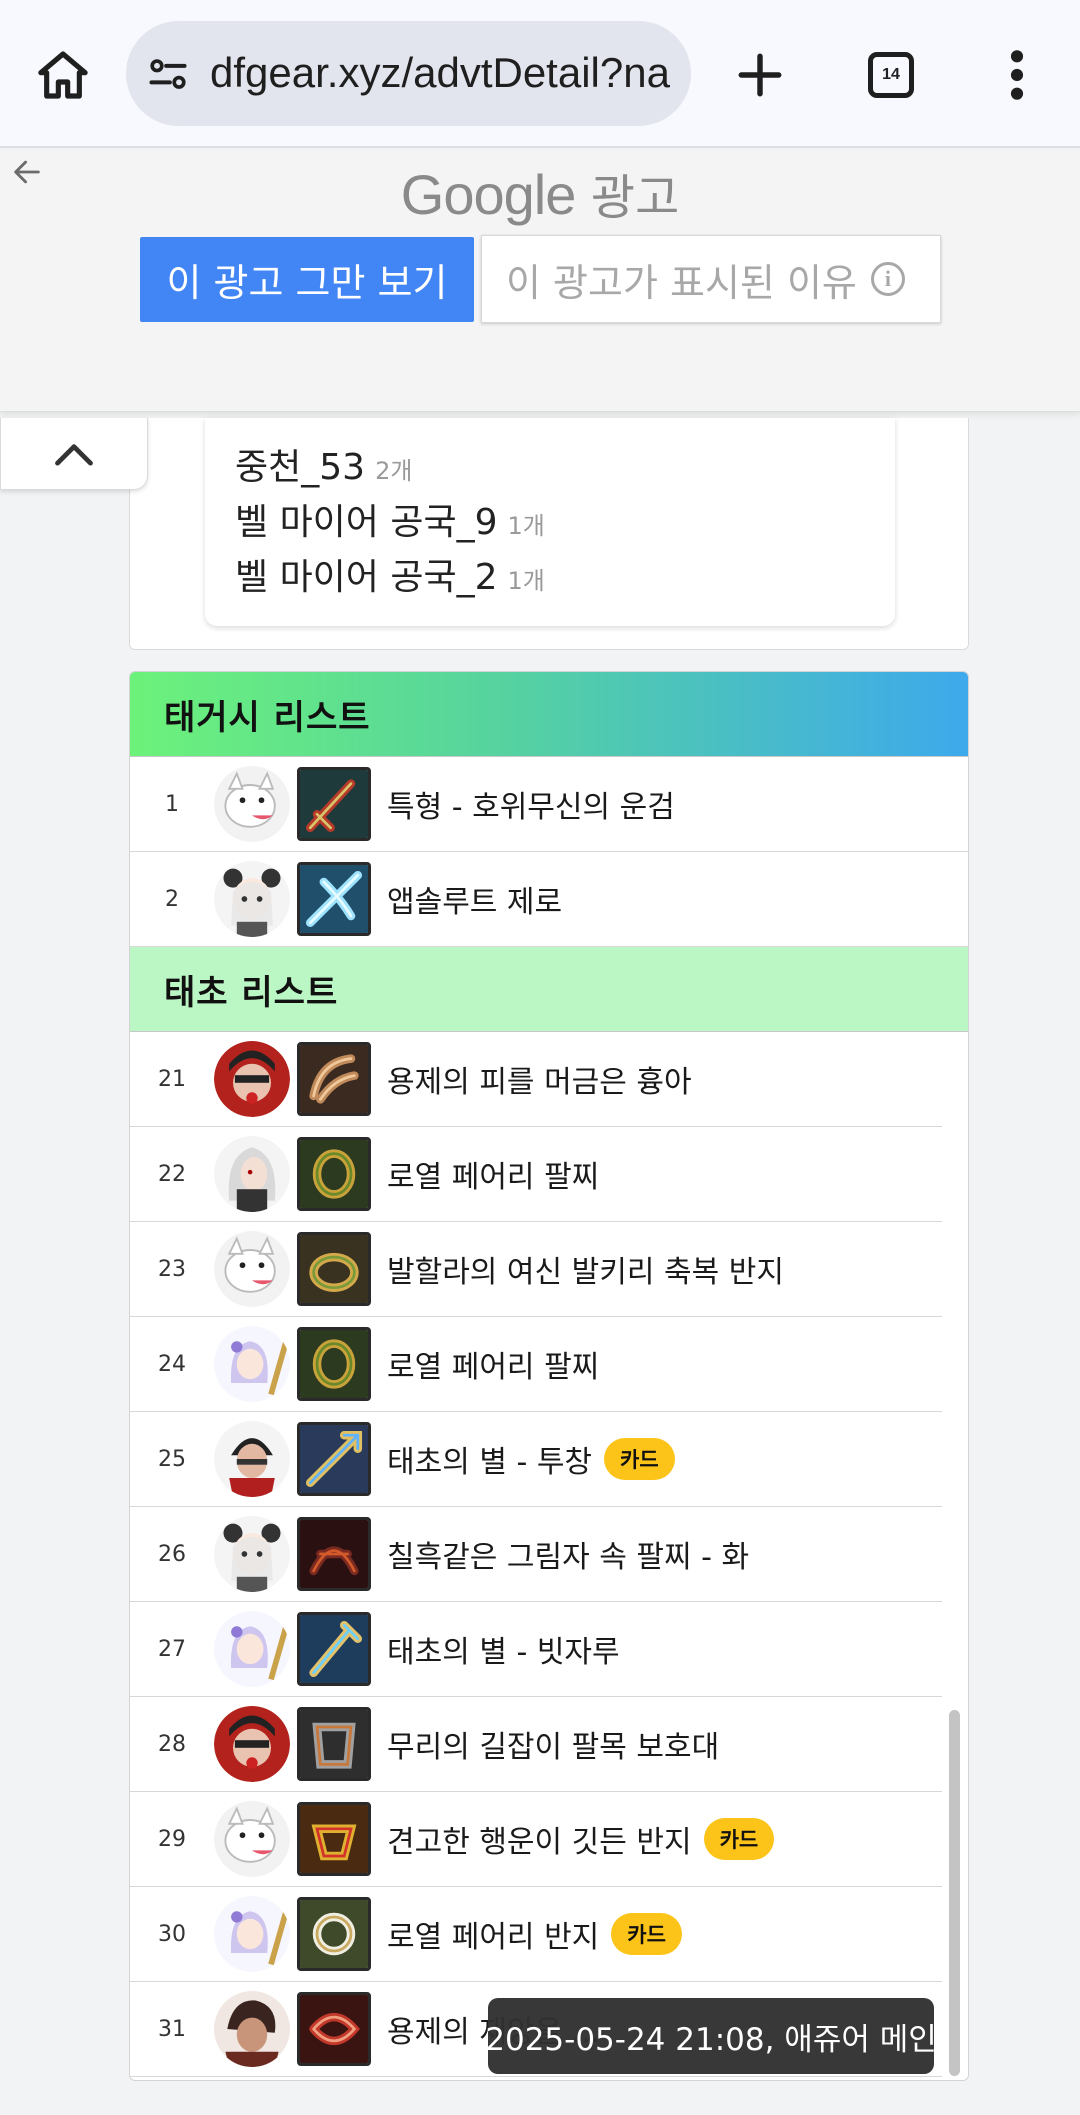 The height and width of the screenshot is (2115, 1080). What do you see at coordinates (168, 75) in the screenshot?
I see `site-settings-icon` at bounding box center [168, 75].